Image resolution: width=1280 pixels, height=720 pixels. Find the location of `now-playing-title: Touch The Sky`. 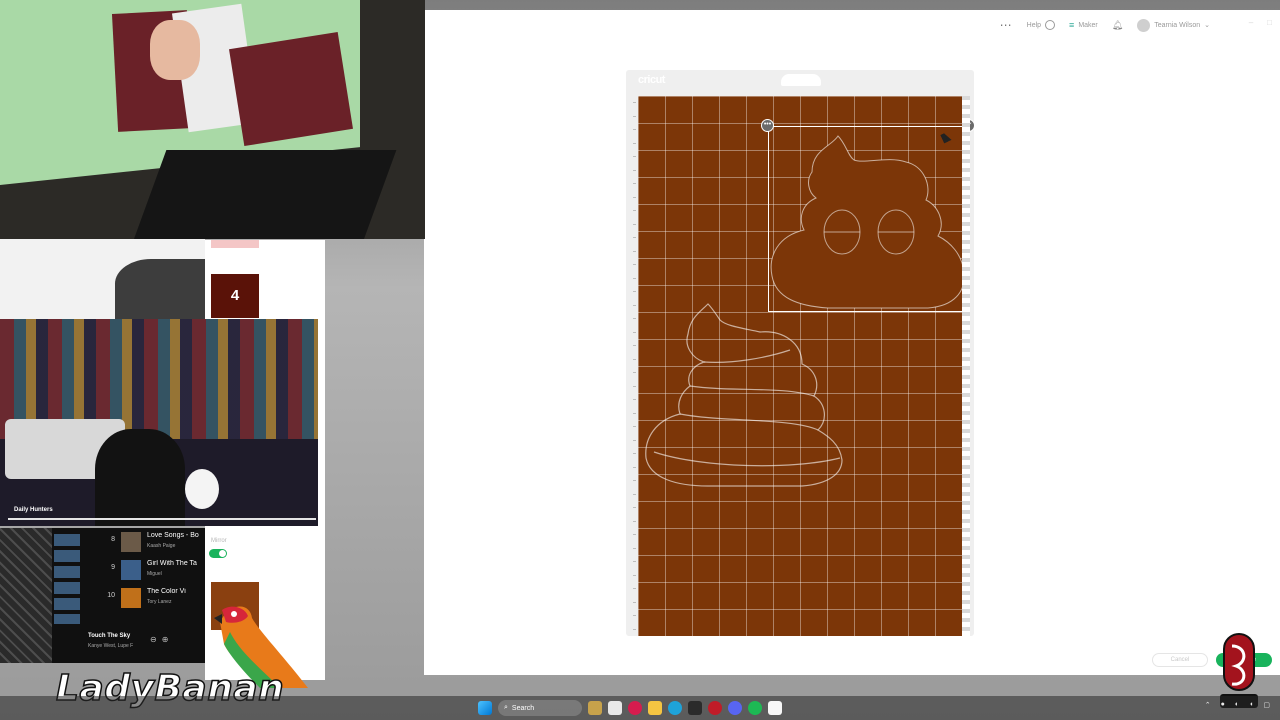

now-playing-title: Touch The Sky is located at coordinates (109, 636).